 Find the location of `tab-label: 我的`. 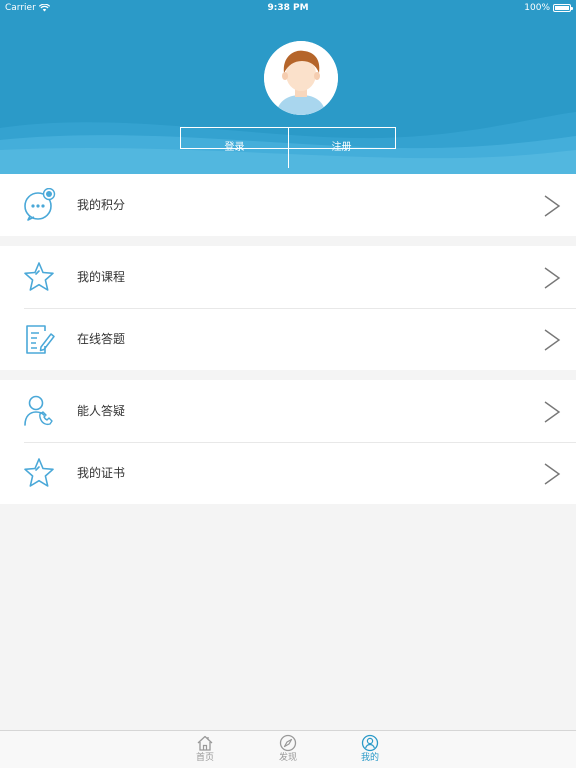

tab-label: 我的 is located at coordinates (369, 758).